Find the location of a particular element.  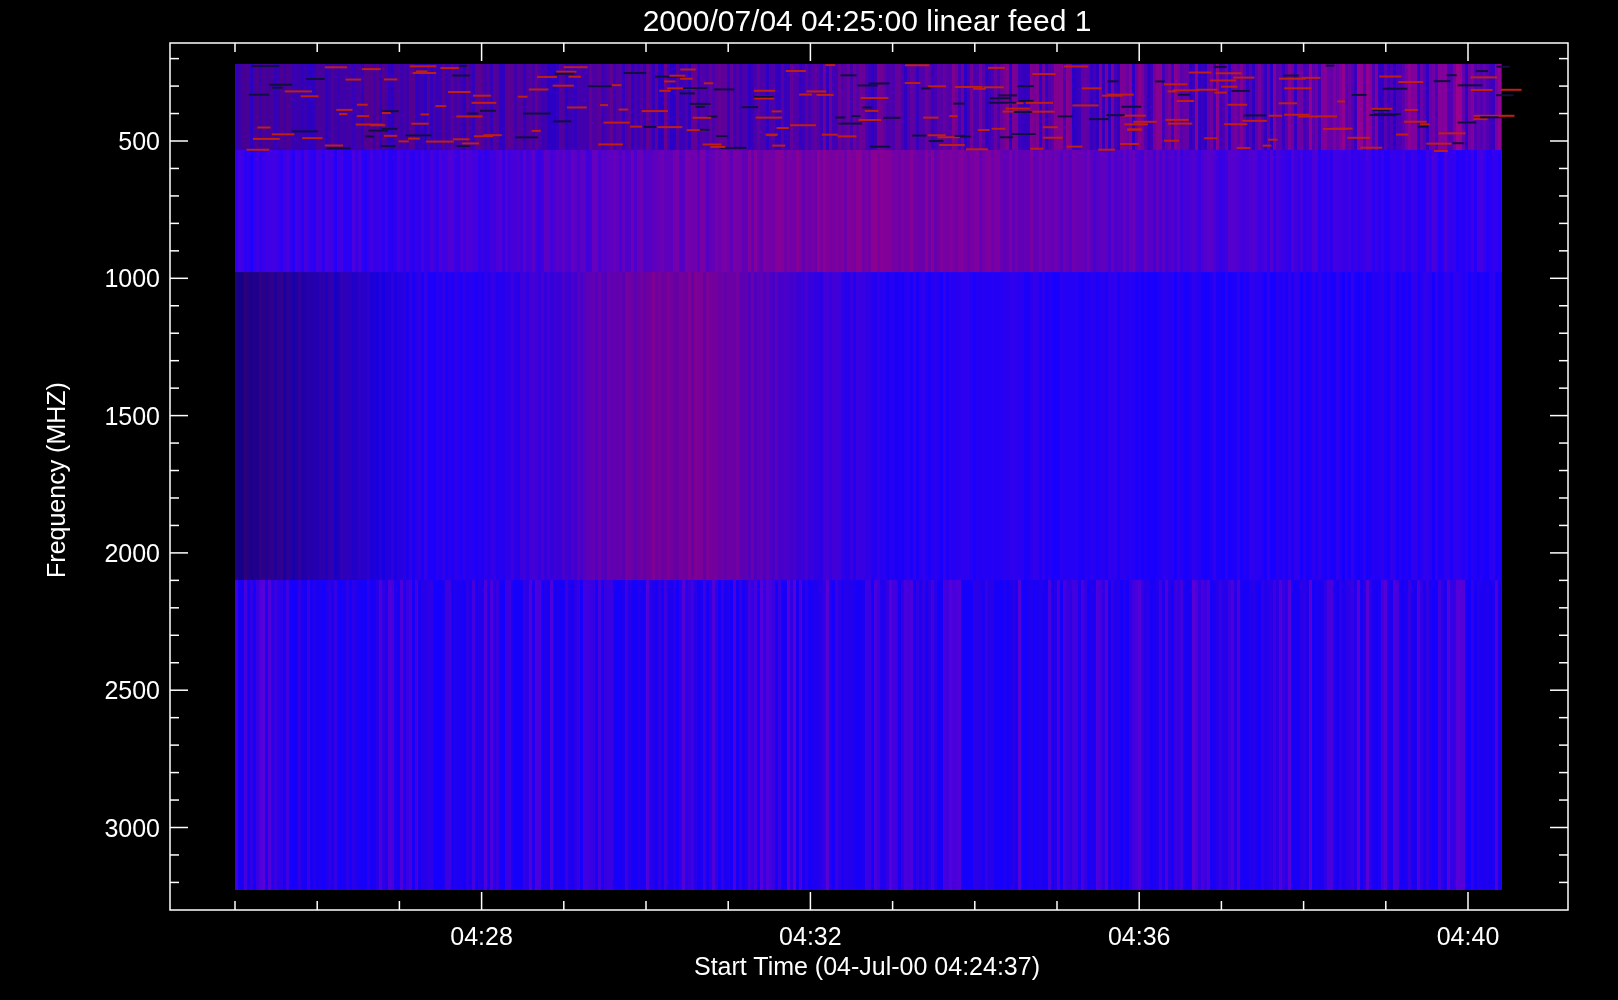

x-tick-label: 04:28 is located at coordinates (481, 936).